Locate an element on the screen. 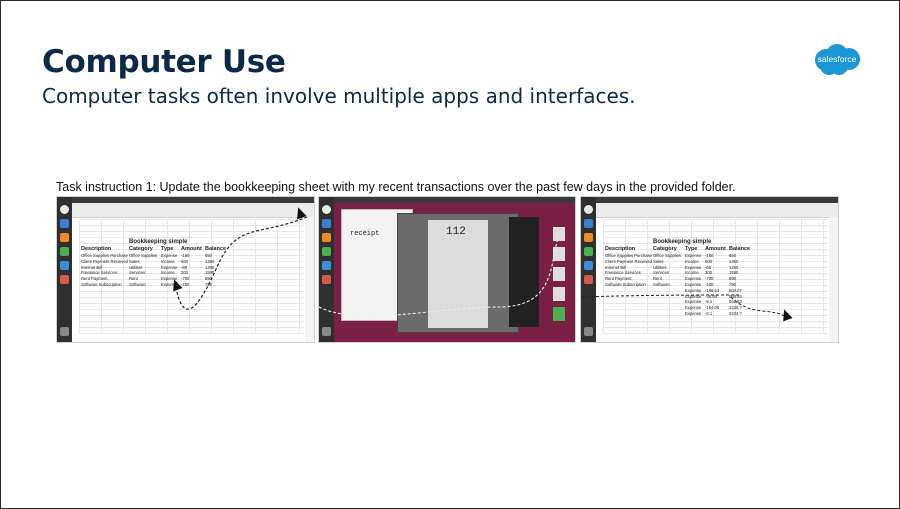 The image size is (900, 509). screenshot-image-viewer: receipt 112 is located at coordinates (447, 269).